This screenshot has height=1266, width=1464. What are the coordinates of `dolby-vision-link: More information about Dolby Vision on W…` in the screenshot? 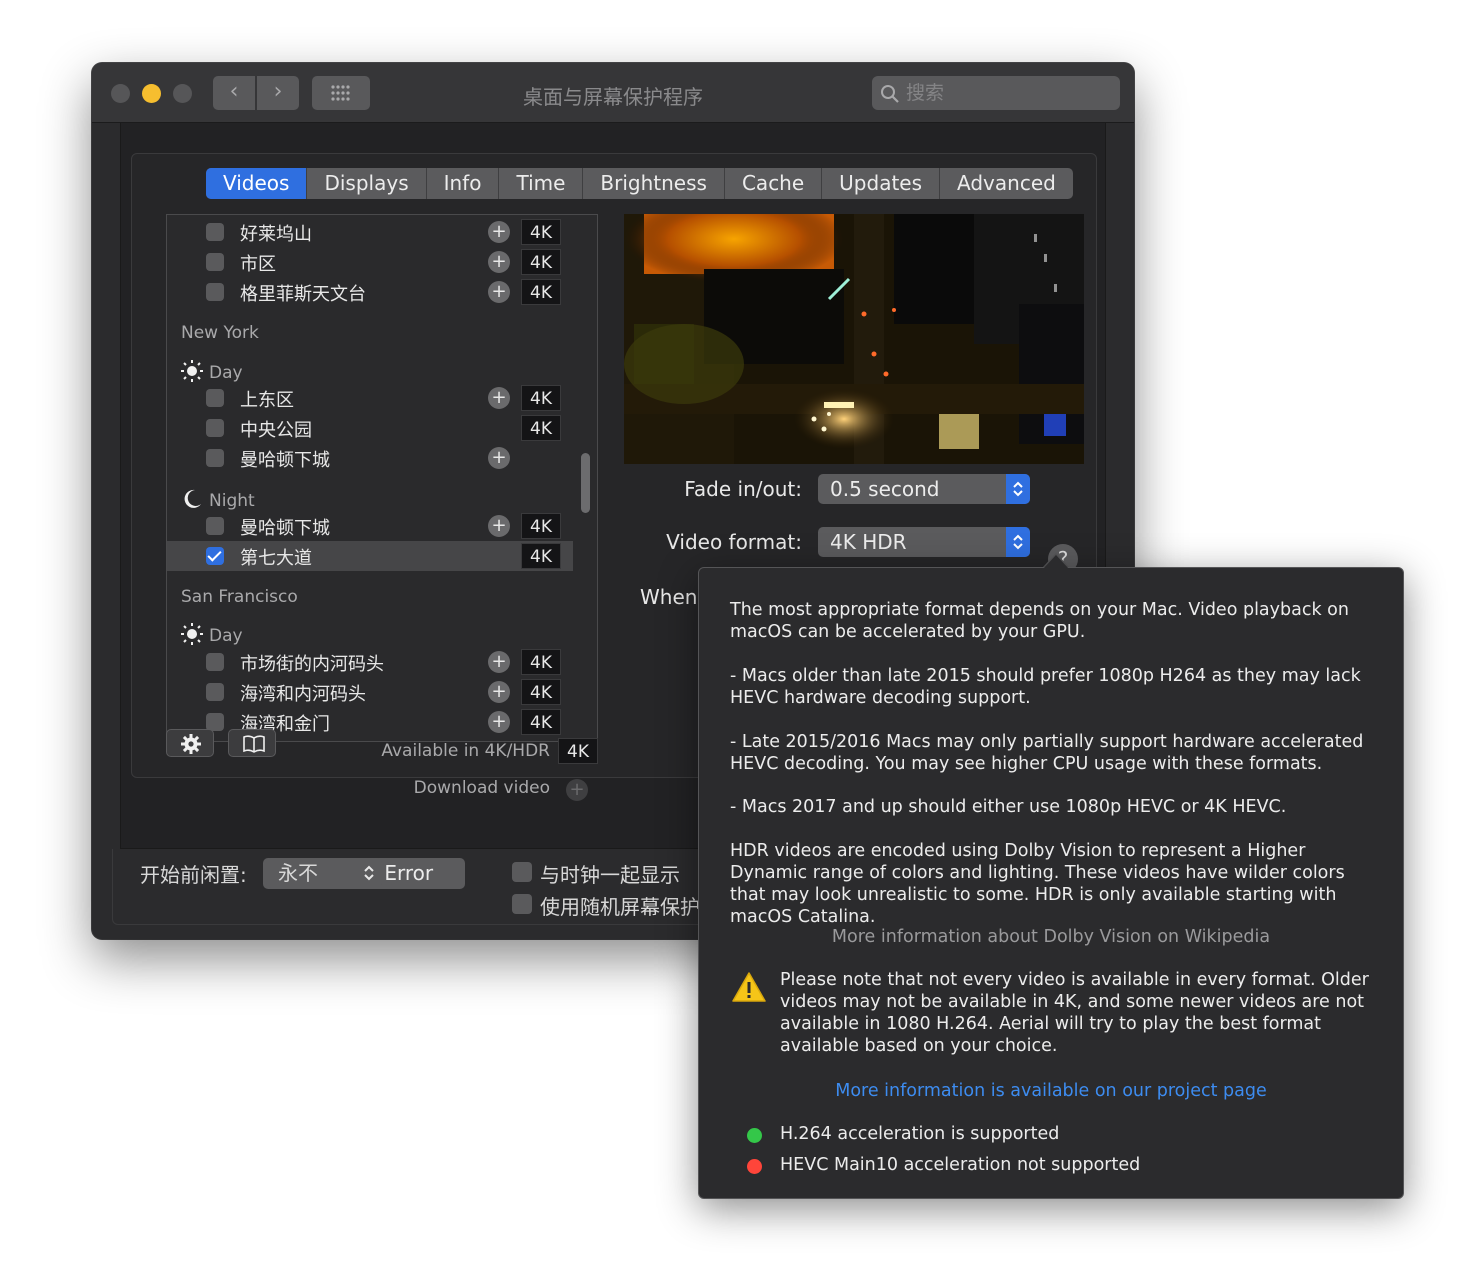 It's located at (1051, 937).